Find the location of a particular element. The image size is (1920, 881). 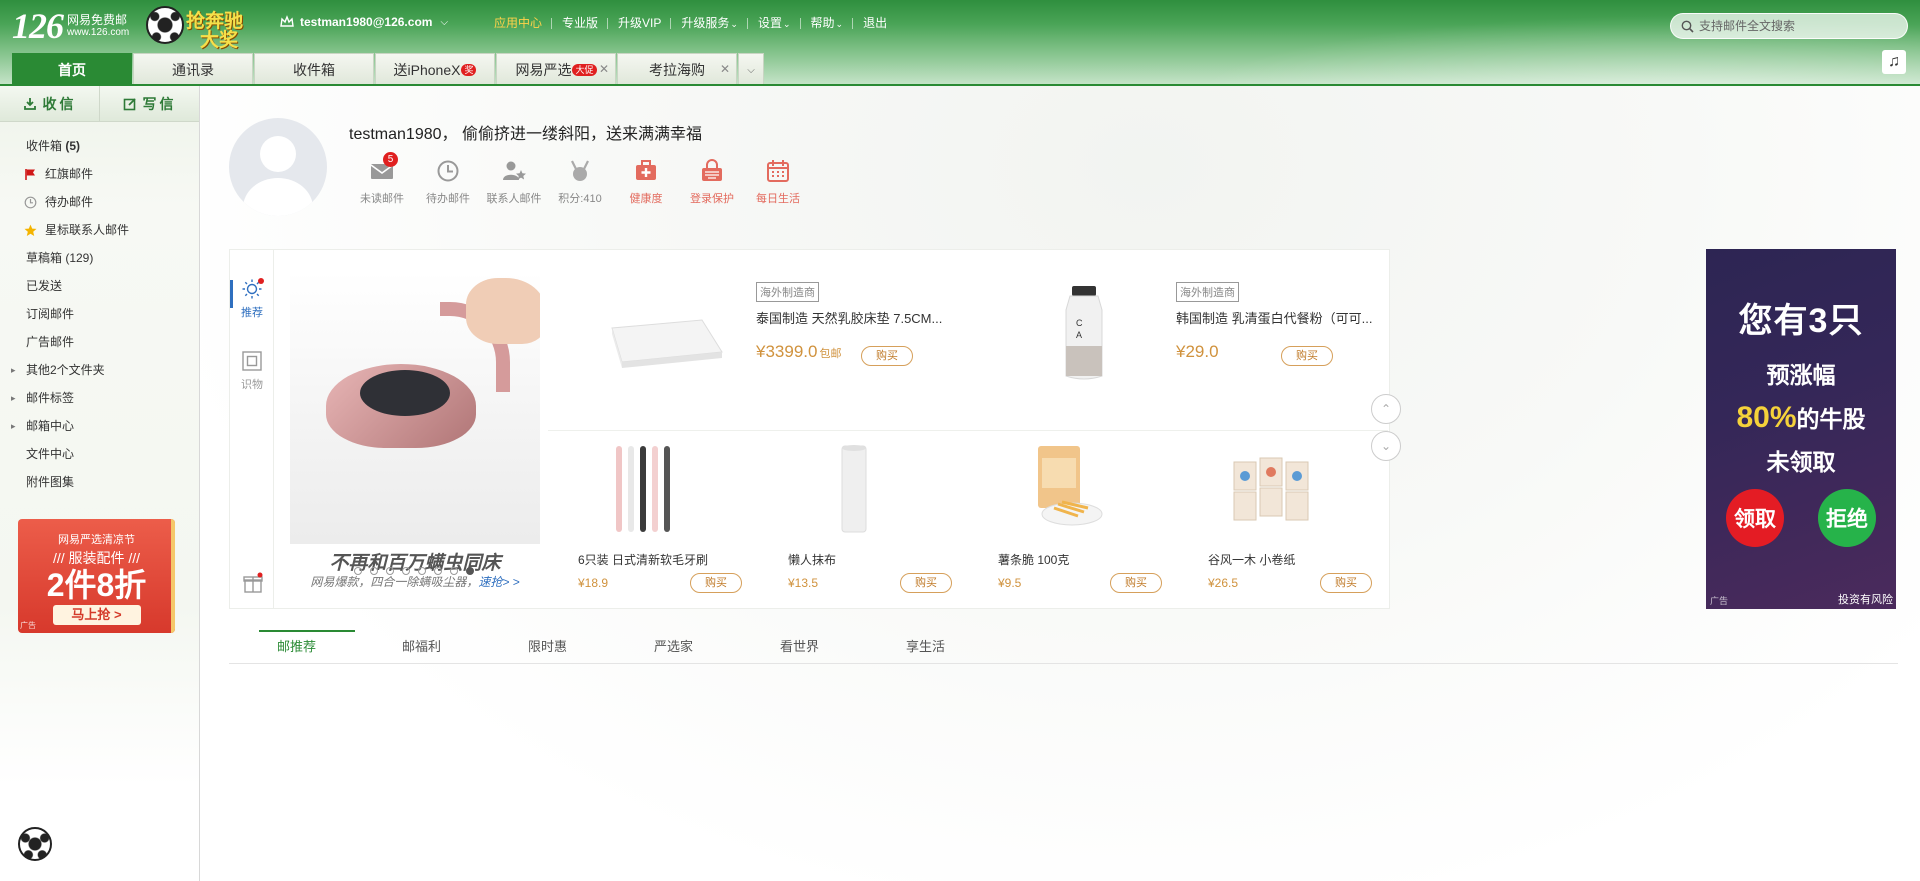

btab-recommend: 邮推荐 is located at coordinates (307, 647).